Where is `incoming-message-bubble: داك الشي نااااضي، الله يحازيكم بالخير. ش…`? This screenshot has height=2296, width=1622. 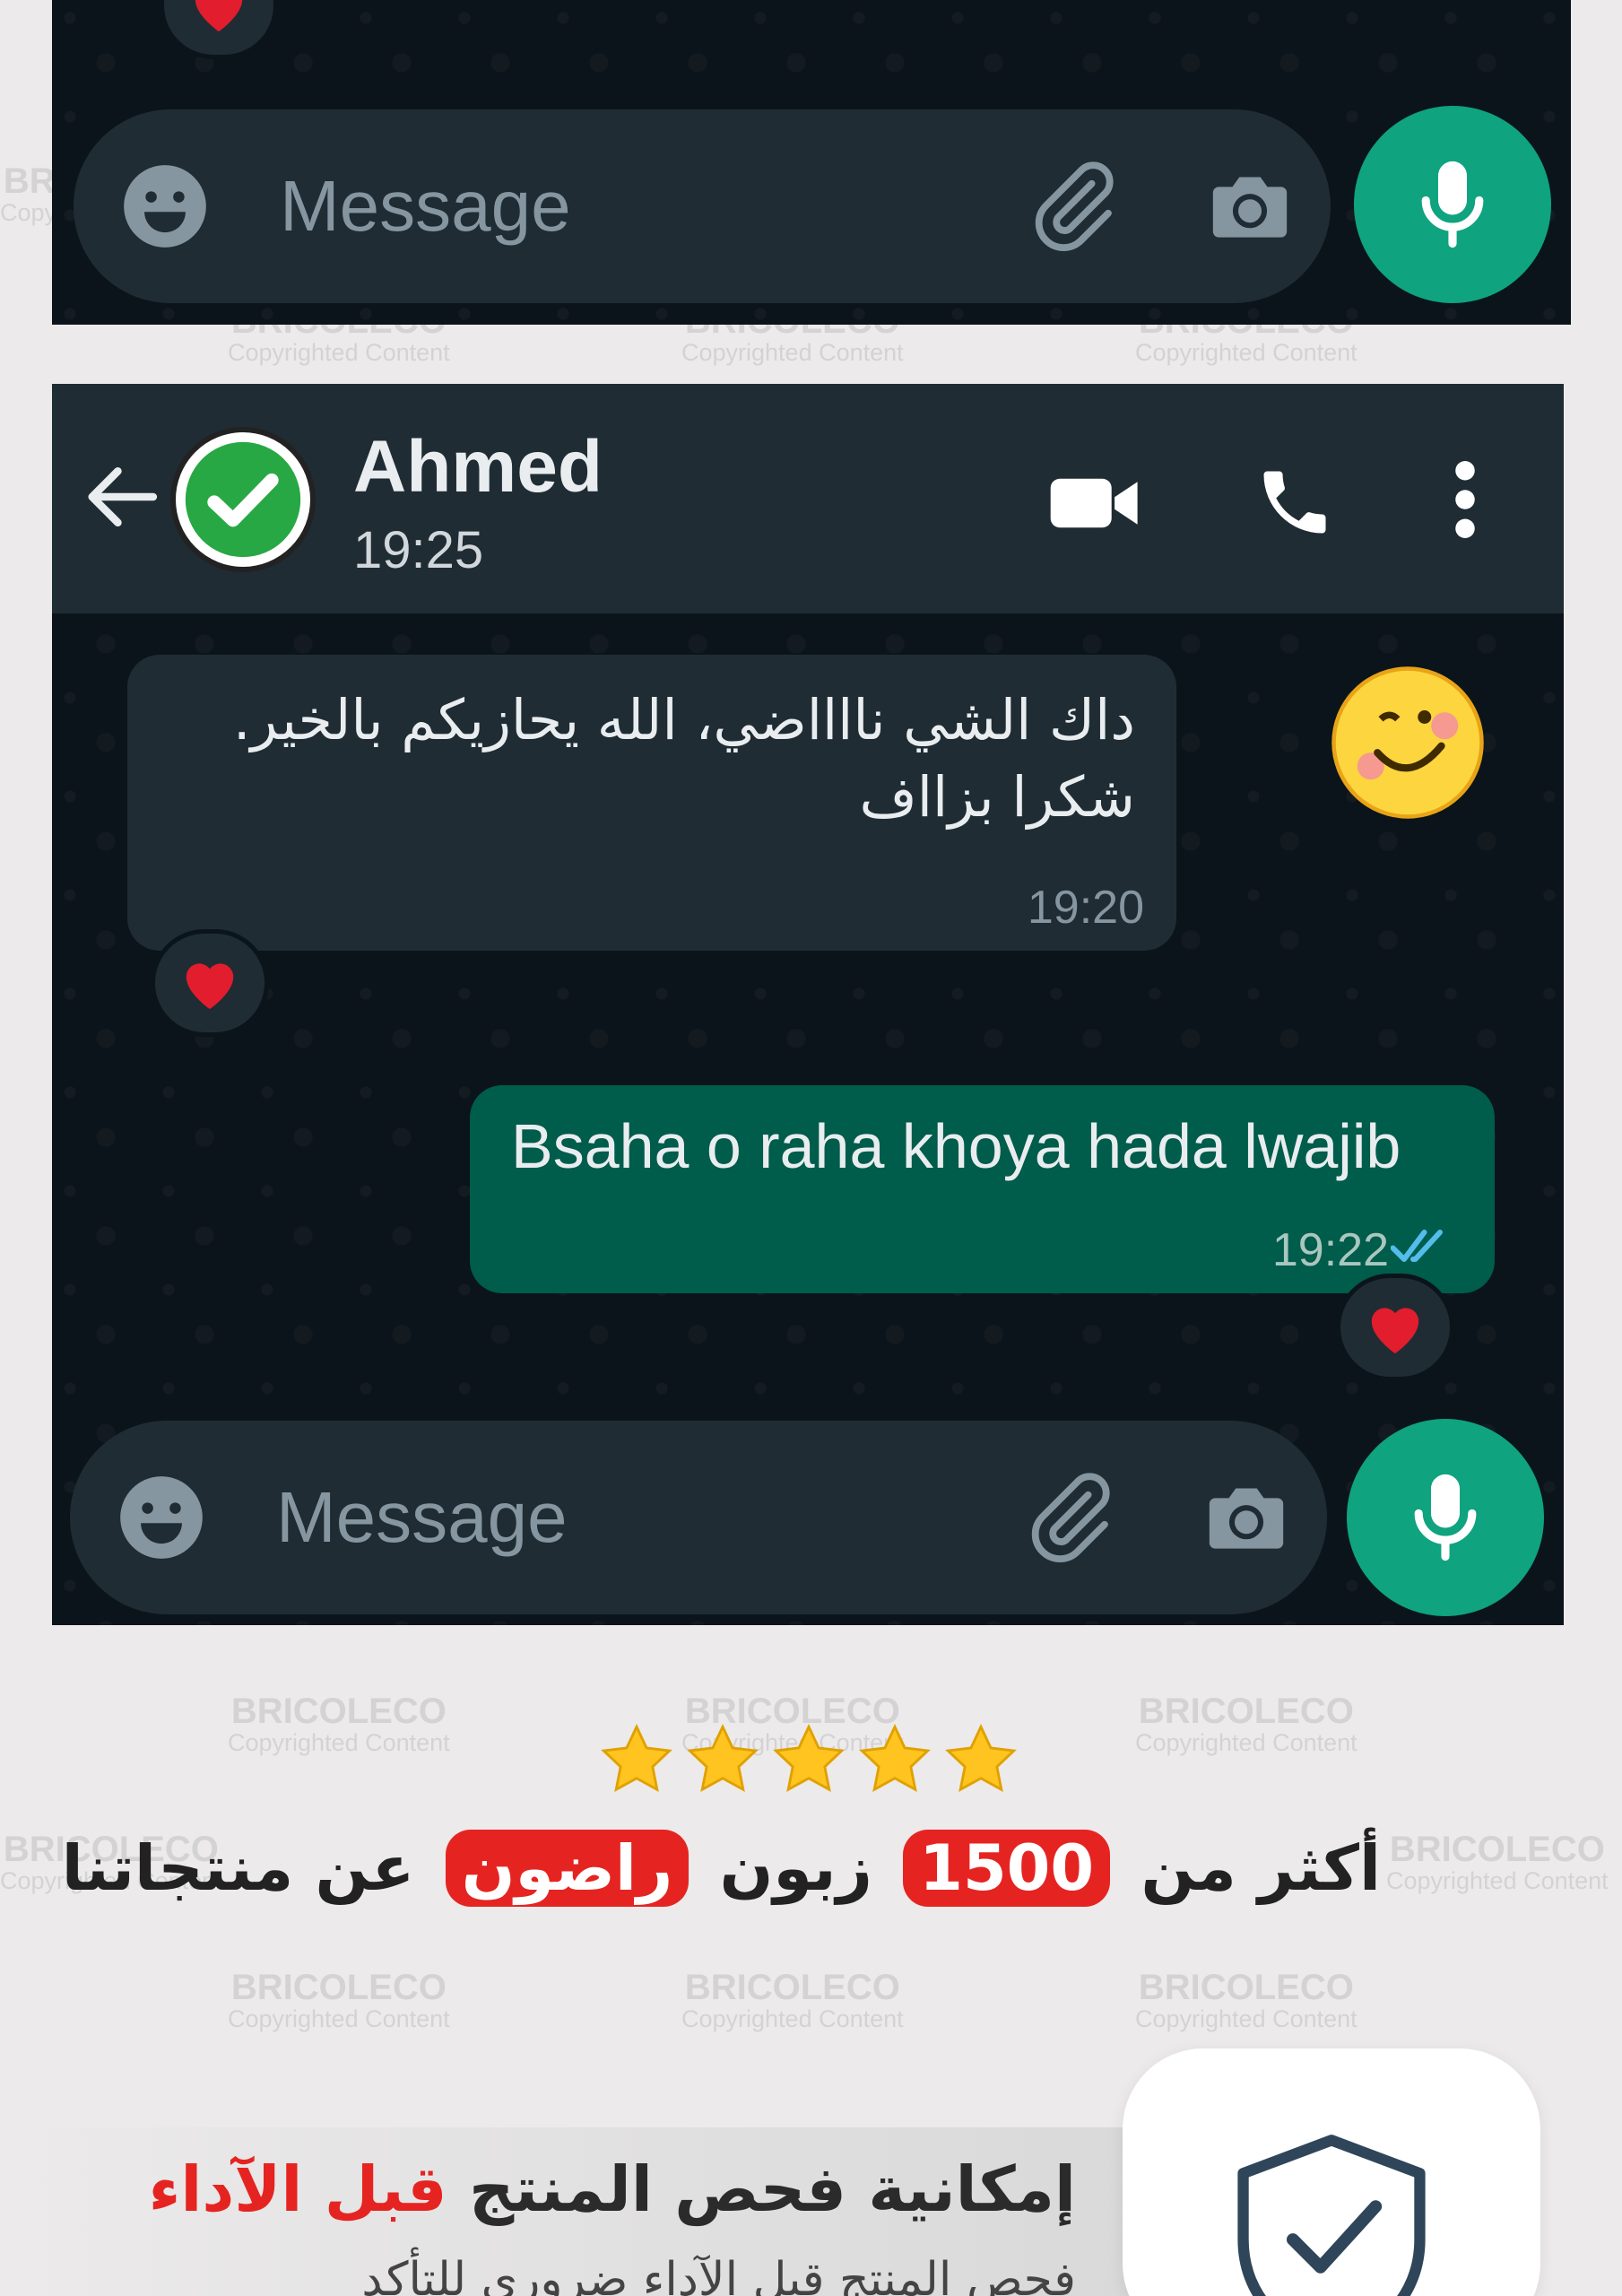 incoming-message-bubble: داك الشي نااااضي، الله يحازيكم بالخير. ش… is located at coordinates (651, 803).